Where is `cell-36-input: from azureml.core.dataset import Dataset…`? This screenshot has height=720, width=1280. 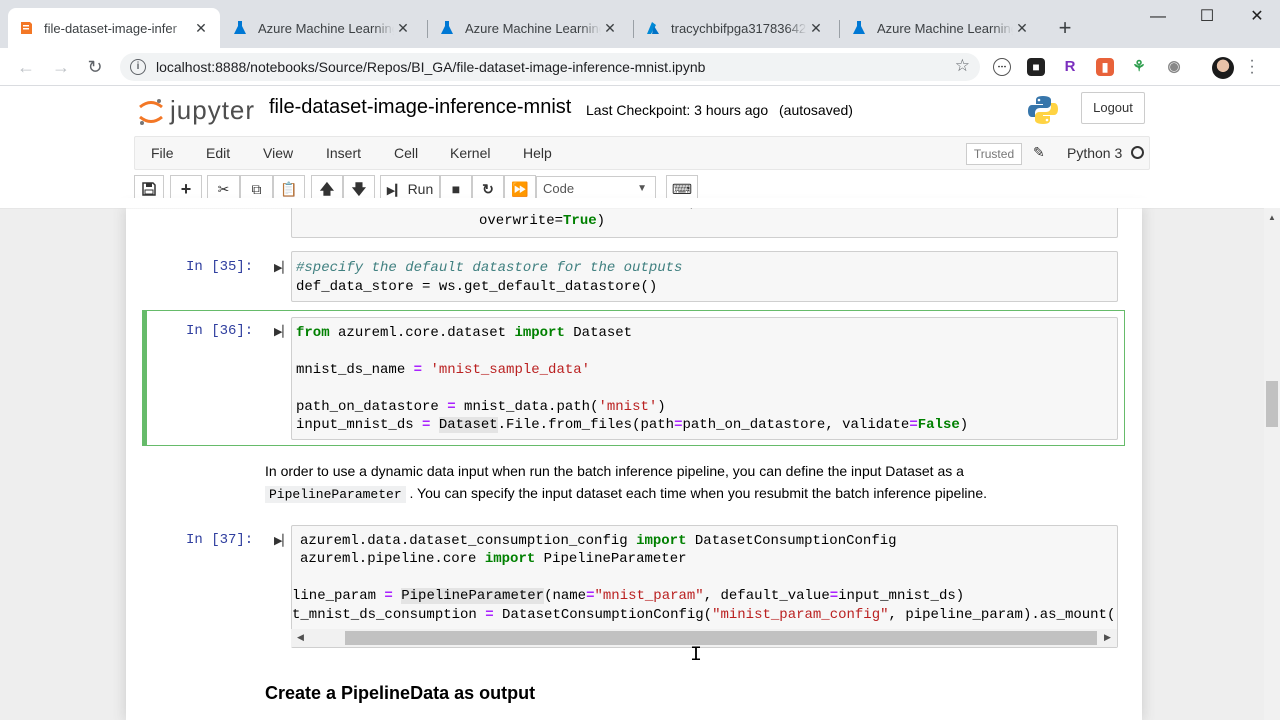 cell-36-input: from azureml.core.dataset import Dataset… is located at coordinates (704, 378).